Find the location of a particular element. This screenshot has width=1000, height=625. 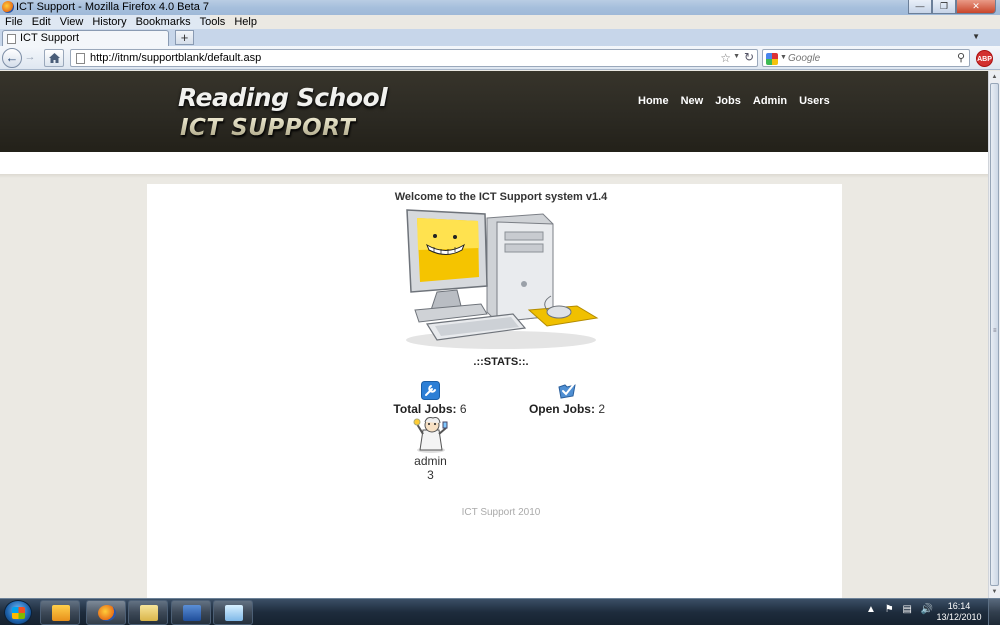

menu-edit: Edit is located at coordinates (41, 22).